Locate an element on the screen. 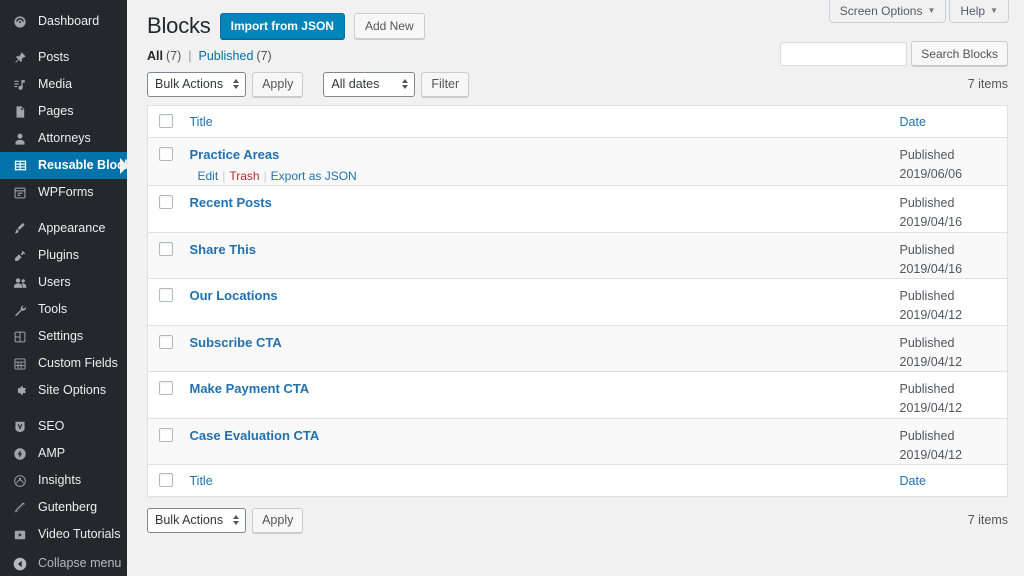  apply-button-bottom: Apply is located at coordinates (278, 520).